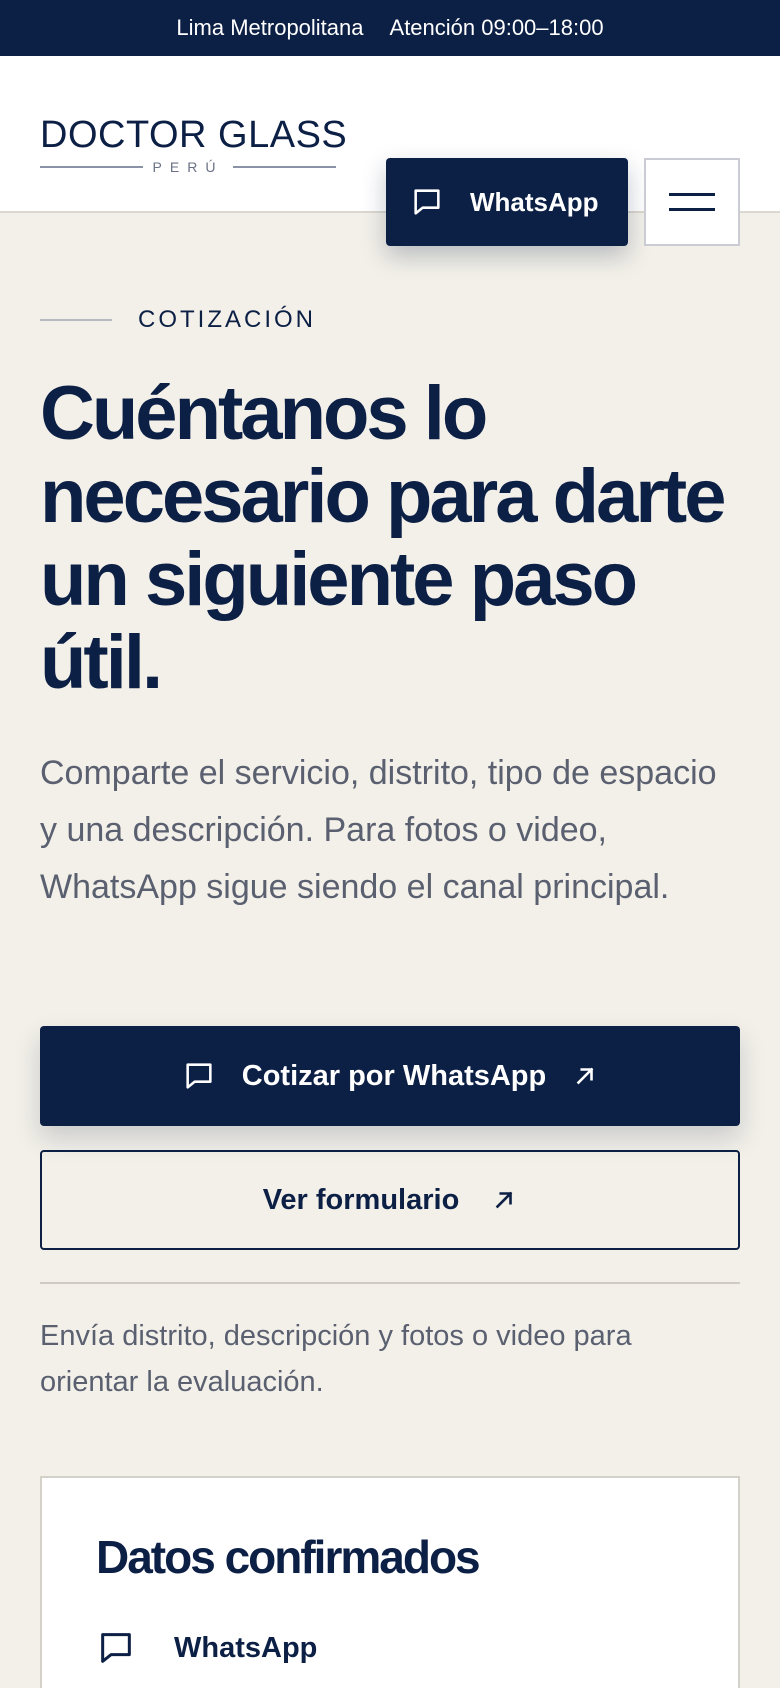 This screenshot has height=1688, width=780. I want to click on menu-line-top, so click(692, 194).